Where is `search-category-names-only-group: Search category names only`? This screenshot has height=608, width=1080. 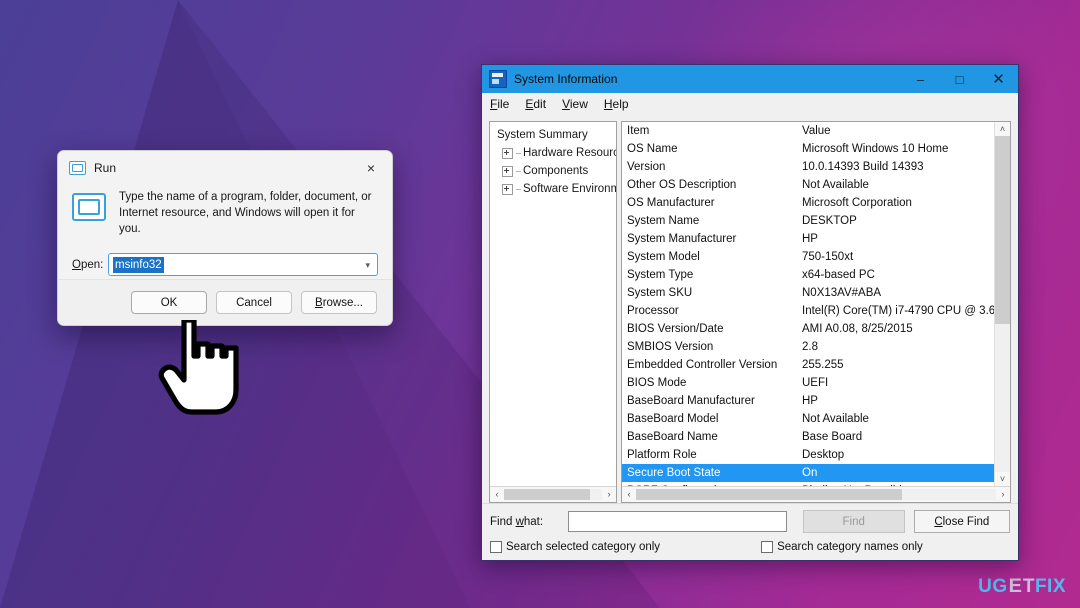 search-category-names-only-group: Search category names only is located at coordinates (842, 547).